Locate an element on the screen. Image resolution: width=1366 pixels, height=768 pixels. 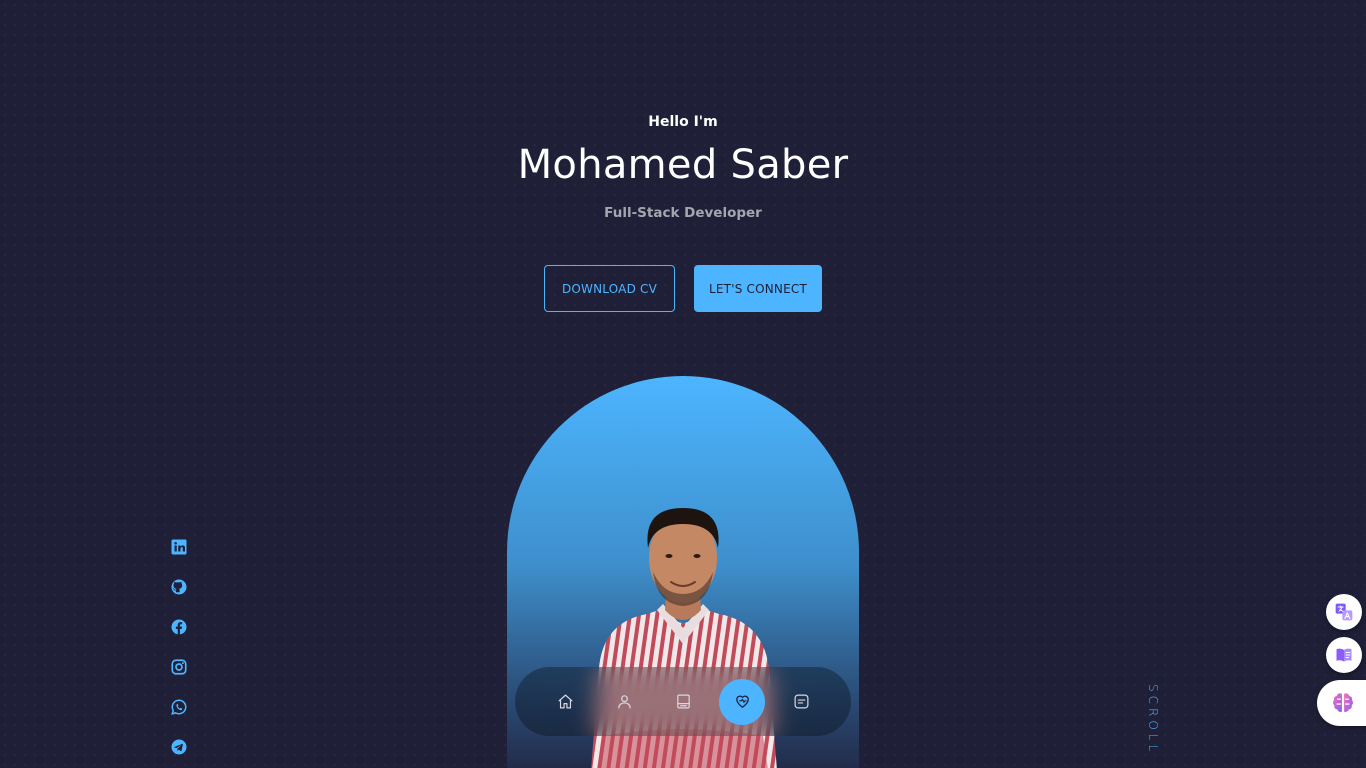
lets-connect-button: LET'S CONNECT is located at coordinates (758, 288).